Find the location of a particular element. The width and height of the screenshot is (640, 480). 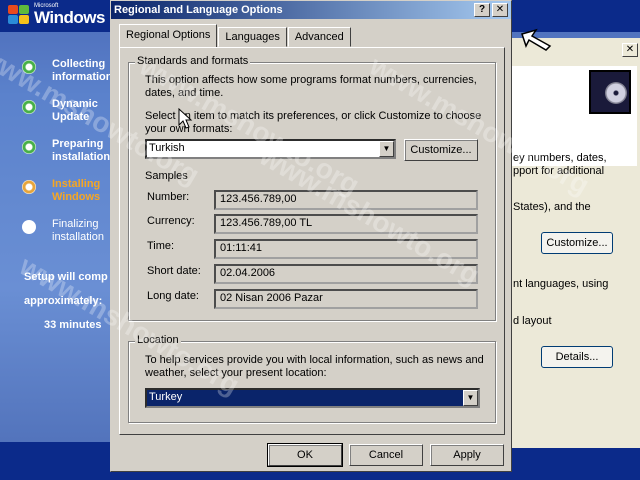

sample-value: 02 Nisan 2006 Pazar is located at coordinates (346, 299).